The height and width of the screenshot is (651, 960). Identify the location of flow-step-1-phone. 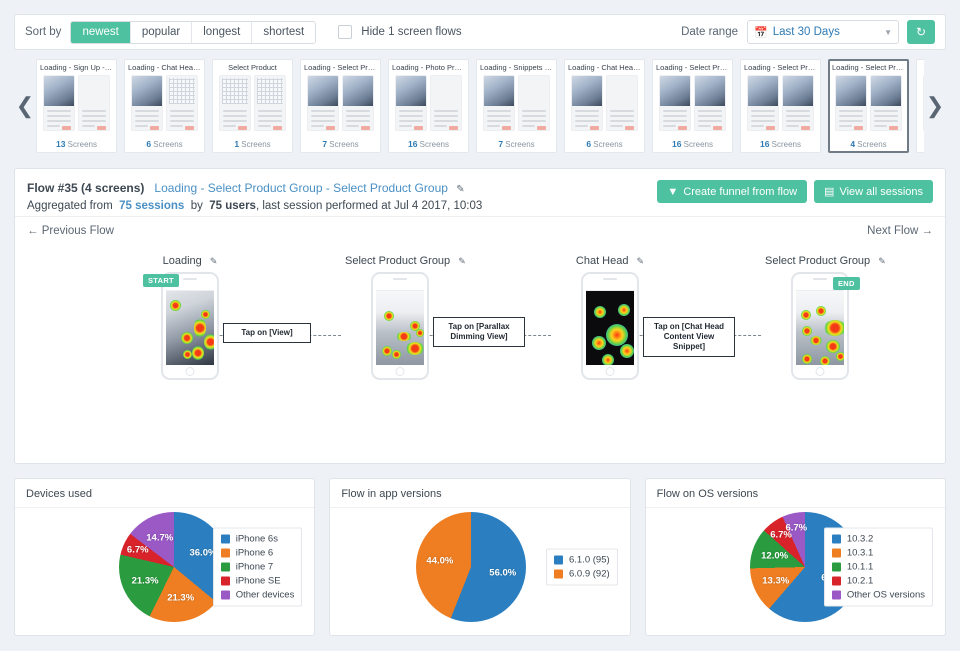
(190, 326).